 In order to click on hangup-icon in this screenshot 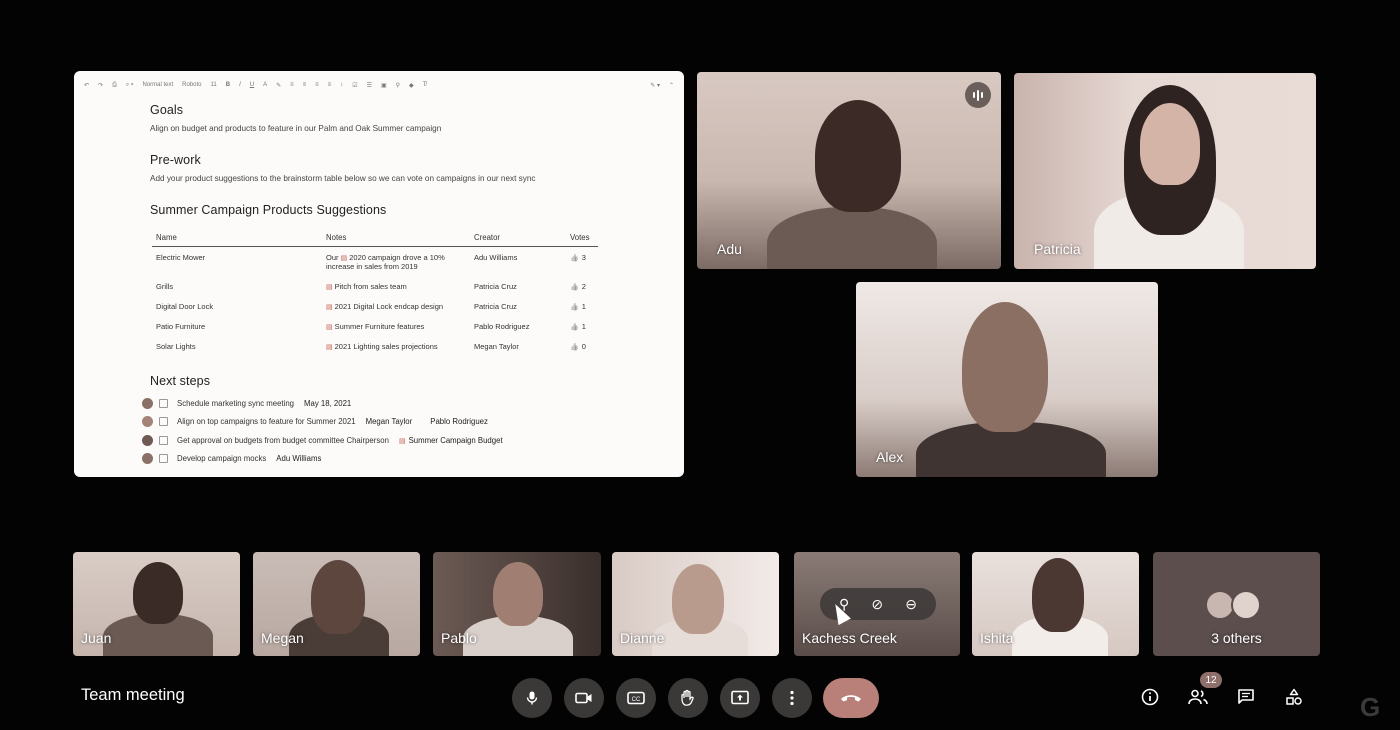, I will do `click(851, 698)`.